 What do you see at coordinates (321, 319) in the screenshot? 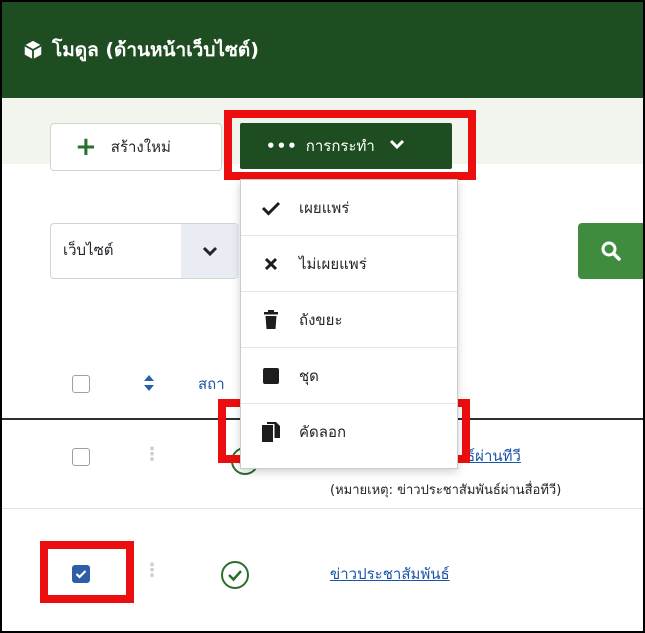
I see `menu-item-label: ถังขยะ` at bounding box center [321, 319].